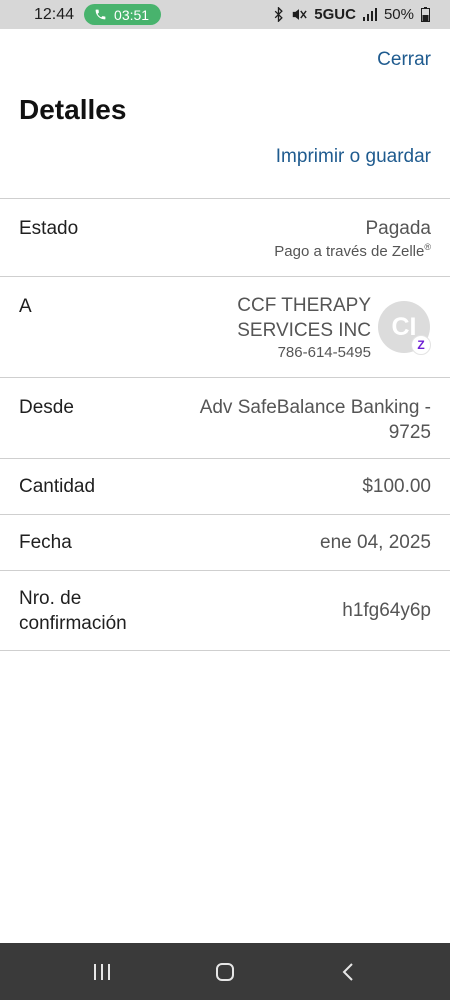  What do you see at coordinates (398, 228) in the screenshot?
I see `estado-value: Pagada` at bounding box center [398, 228].